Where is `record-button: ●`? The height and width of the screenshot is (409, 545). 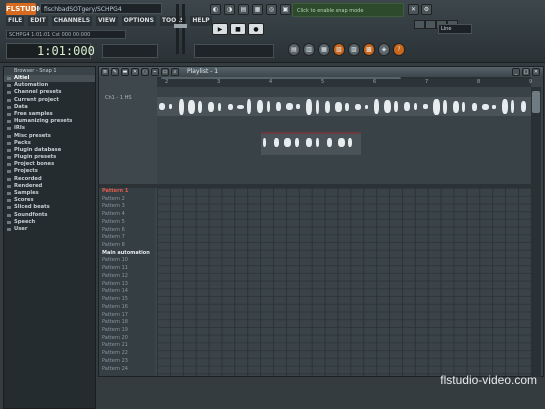 record-button: ● is located at coordinates (256, 29).